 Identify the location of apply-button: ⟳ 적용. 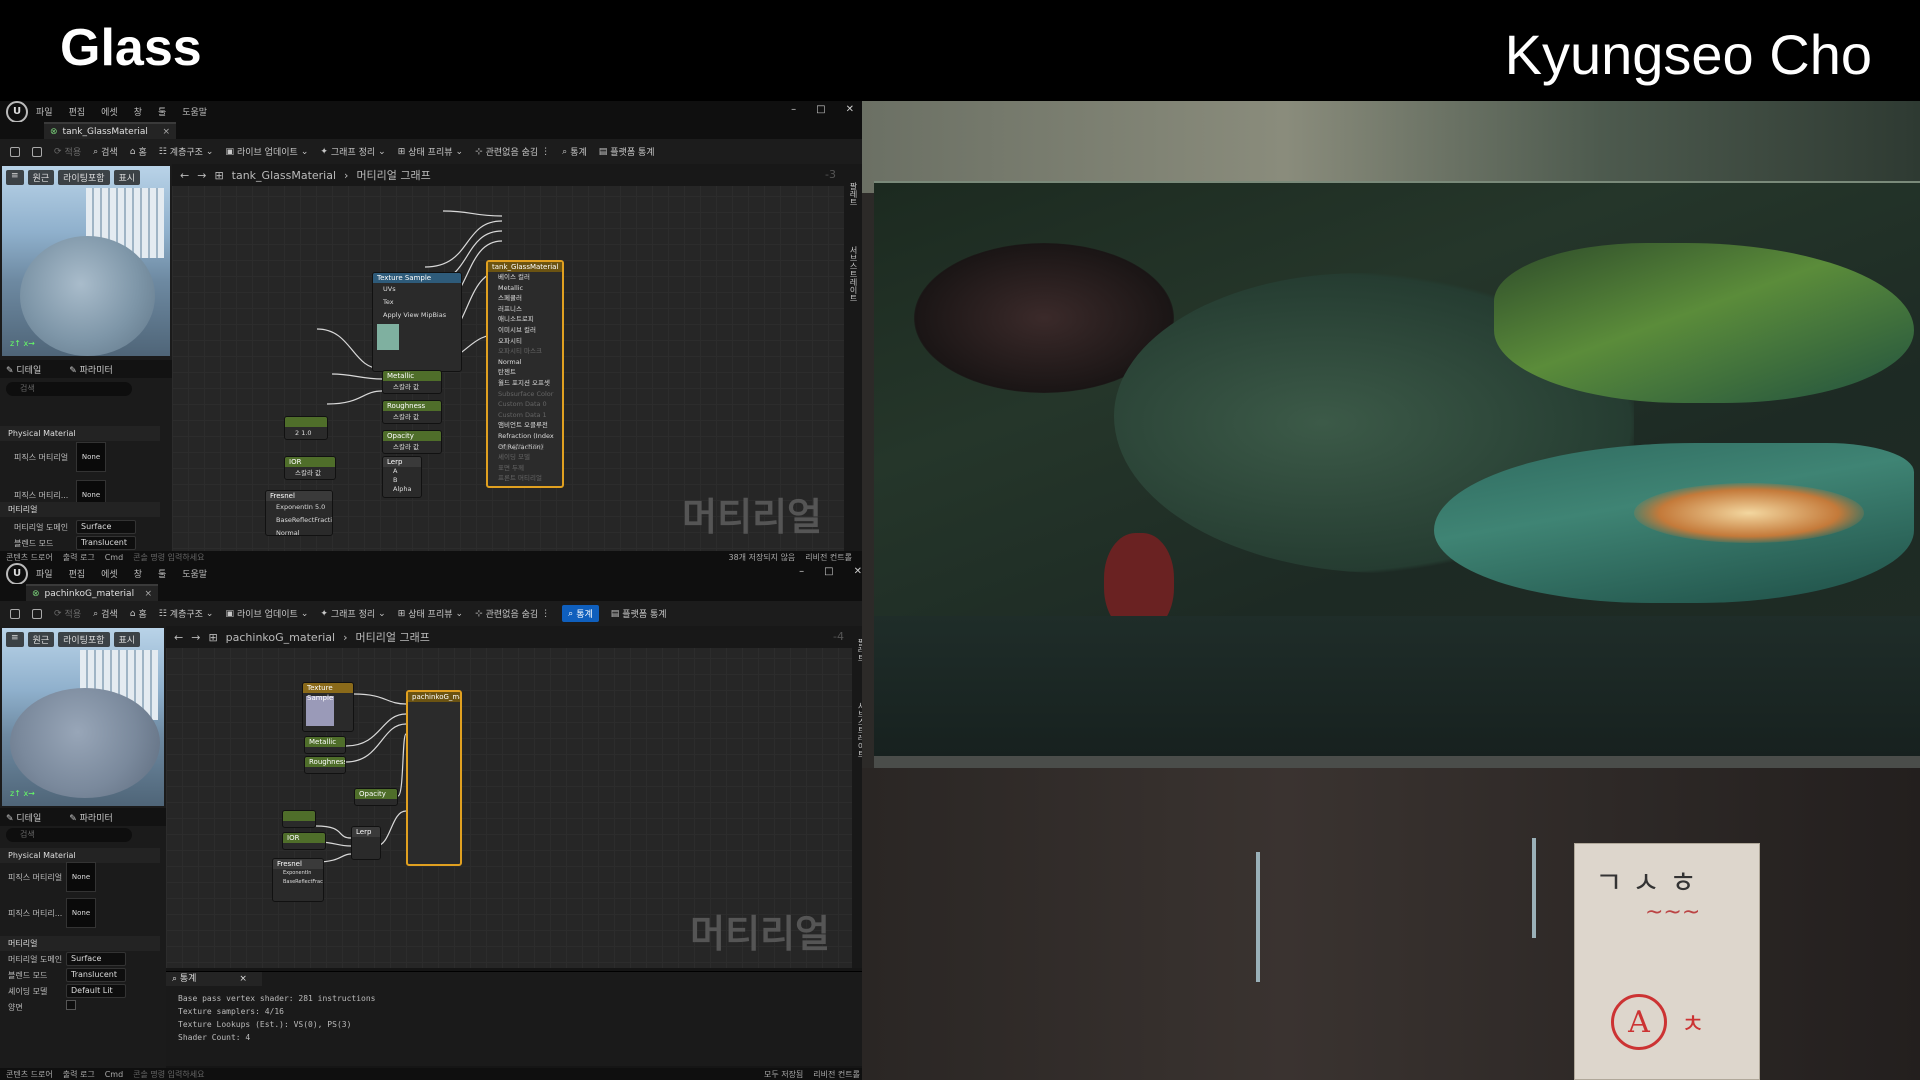
(67, 152).